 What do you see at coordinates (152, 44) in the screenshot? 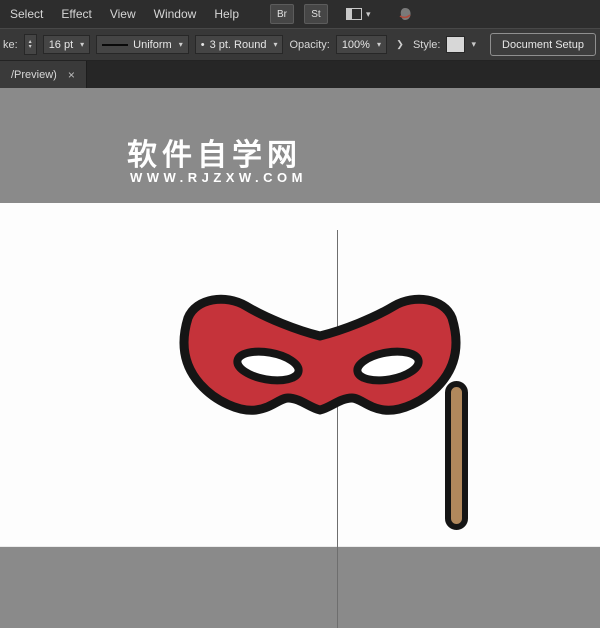
I see `width-profile-value: Uniform` at bounding box center [152, 44].